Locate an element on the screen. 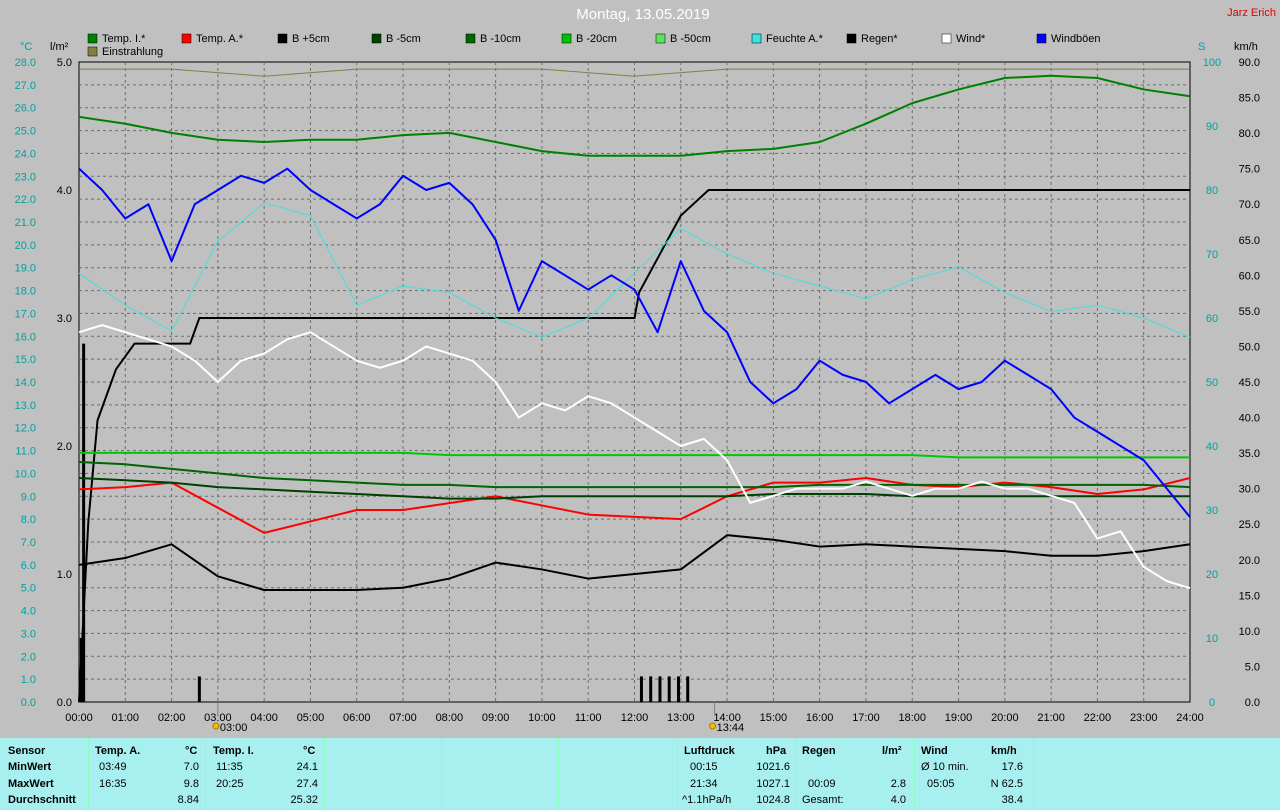 The image size is (1280, 810). x-tick-label: 15:00 is located at coordinates (774, 718).